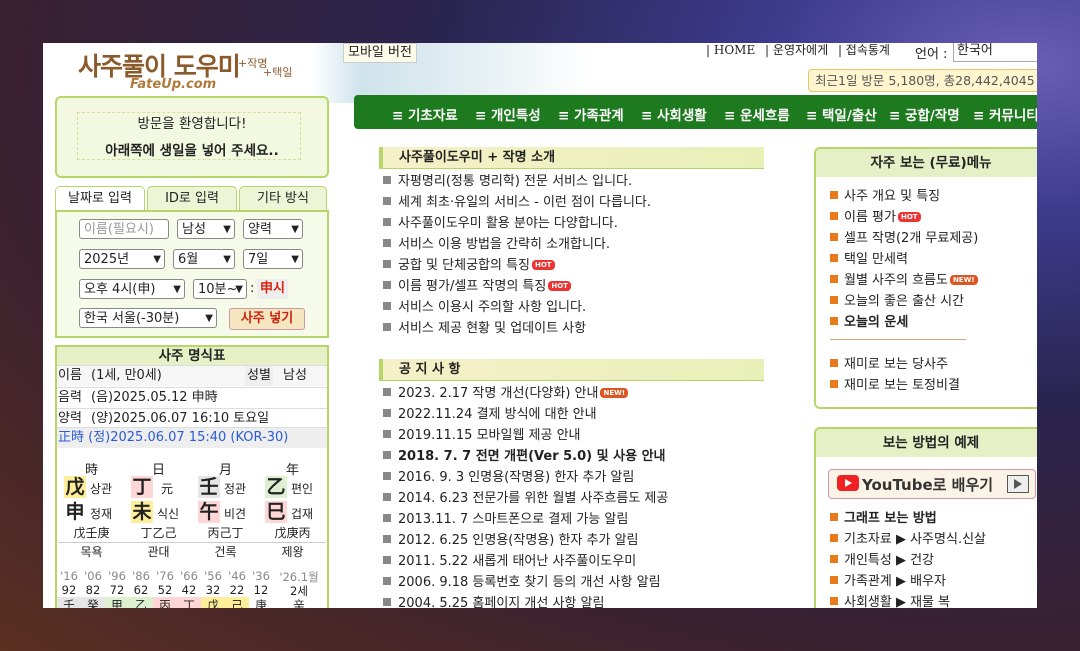 The width and height of the screenshot is (1080, 651). What do you see at coordinates (192, 198) in the screenshot?
I see `tab-id-input: ID로 입력` at bounding box center [192, 198].